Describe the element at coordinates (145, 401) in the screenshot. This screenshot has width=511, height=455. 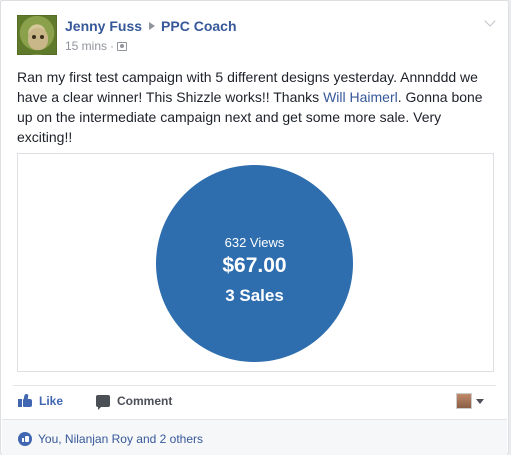
I see `comment-label: Comment` at that location.